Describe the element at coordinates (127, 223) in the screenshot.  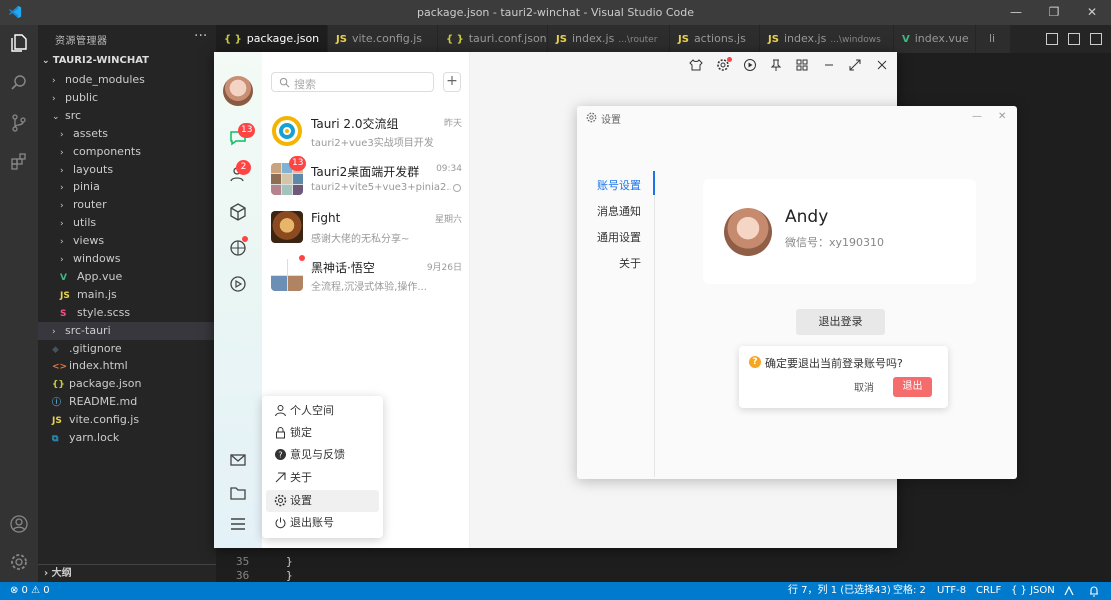
I see `tree-item: › utils` at that location.